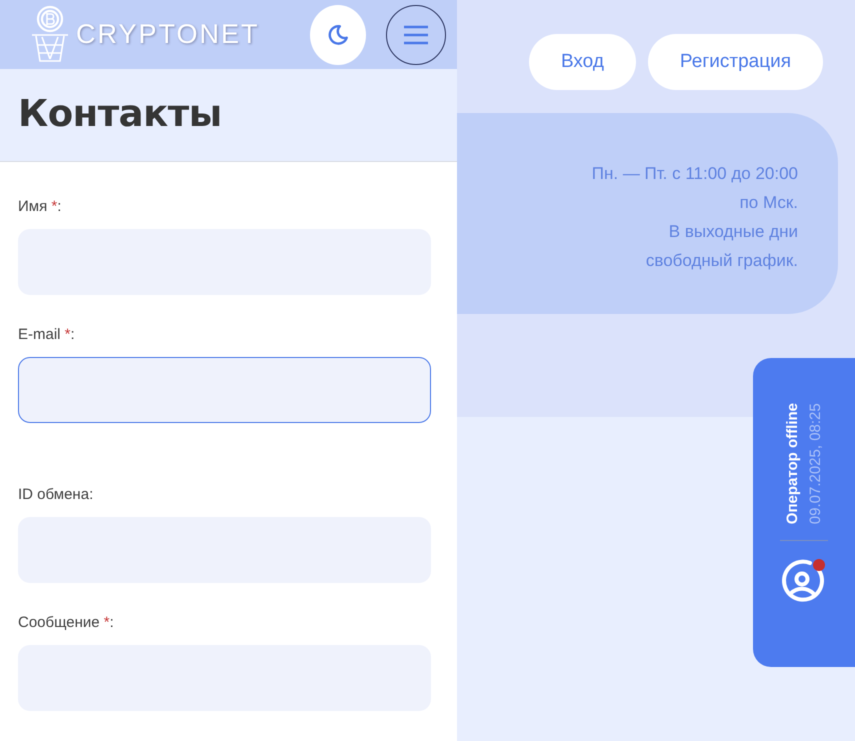  I want to click on schedule-text: Пн. — Пт. с 11:00 до 20:00, so click(695, 174).